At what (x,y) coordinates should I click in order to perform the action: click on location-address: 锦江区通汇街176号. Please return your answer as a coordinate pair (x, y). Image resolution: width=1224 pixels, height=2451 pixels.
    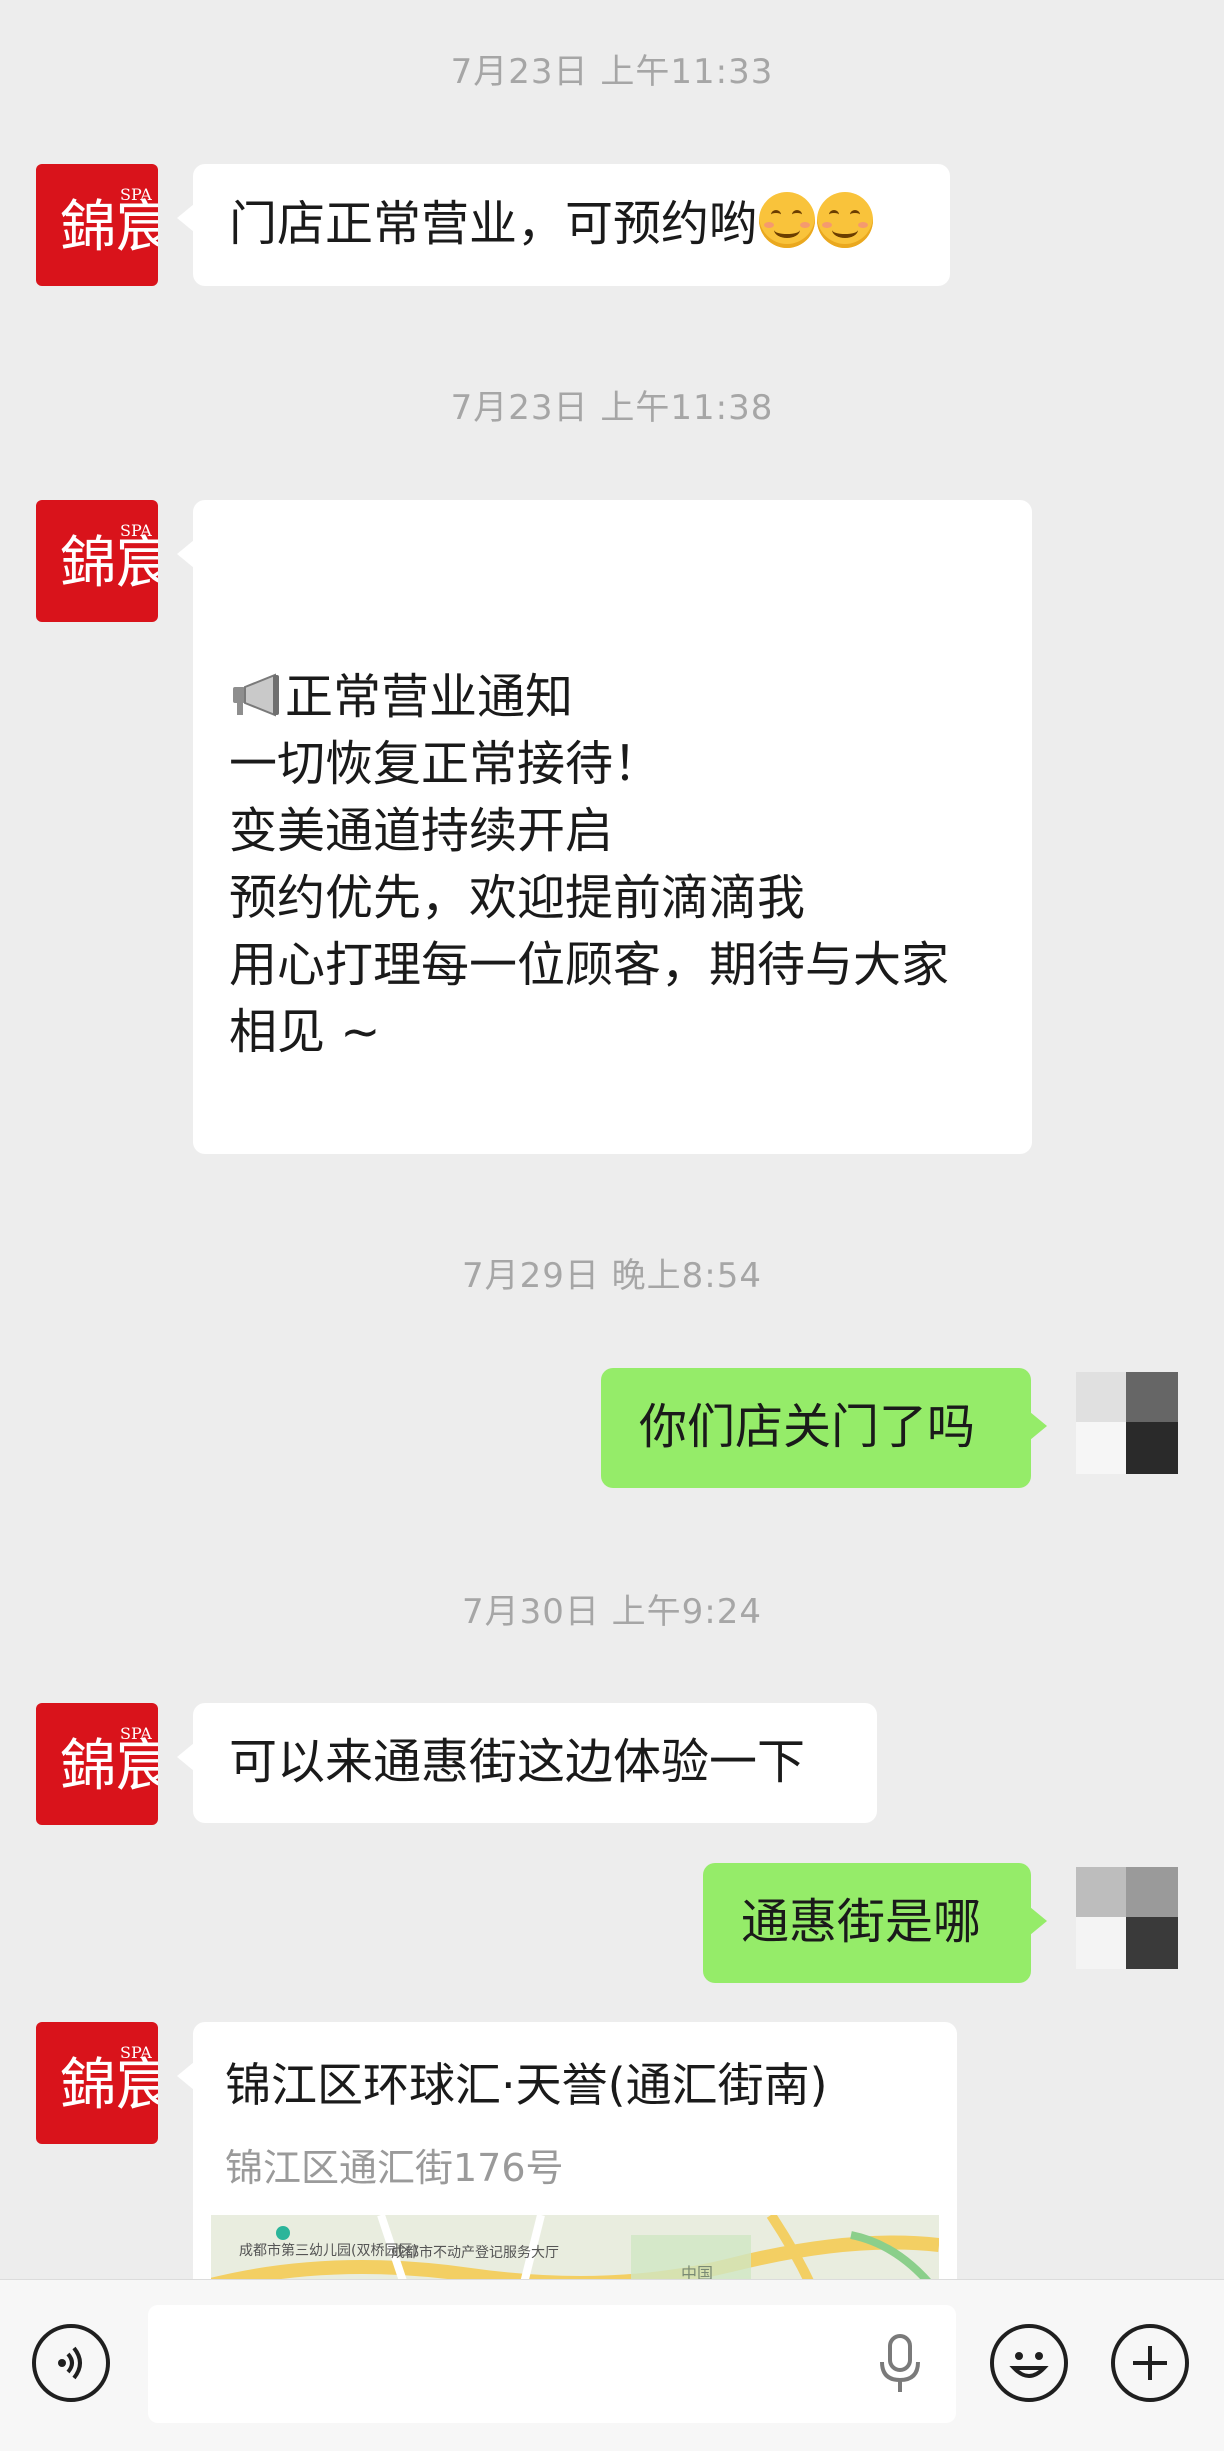
    Looking at the image, I should click on (394, 2168).